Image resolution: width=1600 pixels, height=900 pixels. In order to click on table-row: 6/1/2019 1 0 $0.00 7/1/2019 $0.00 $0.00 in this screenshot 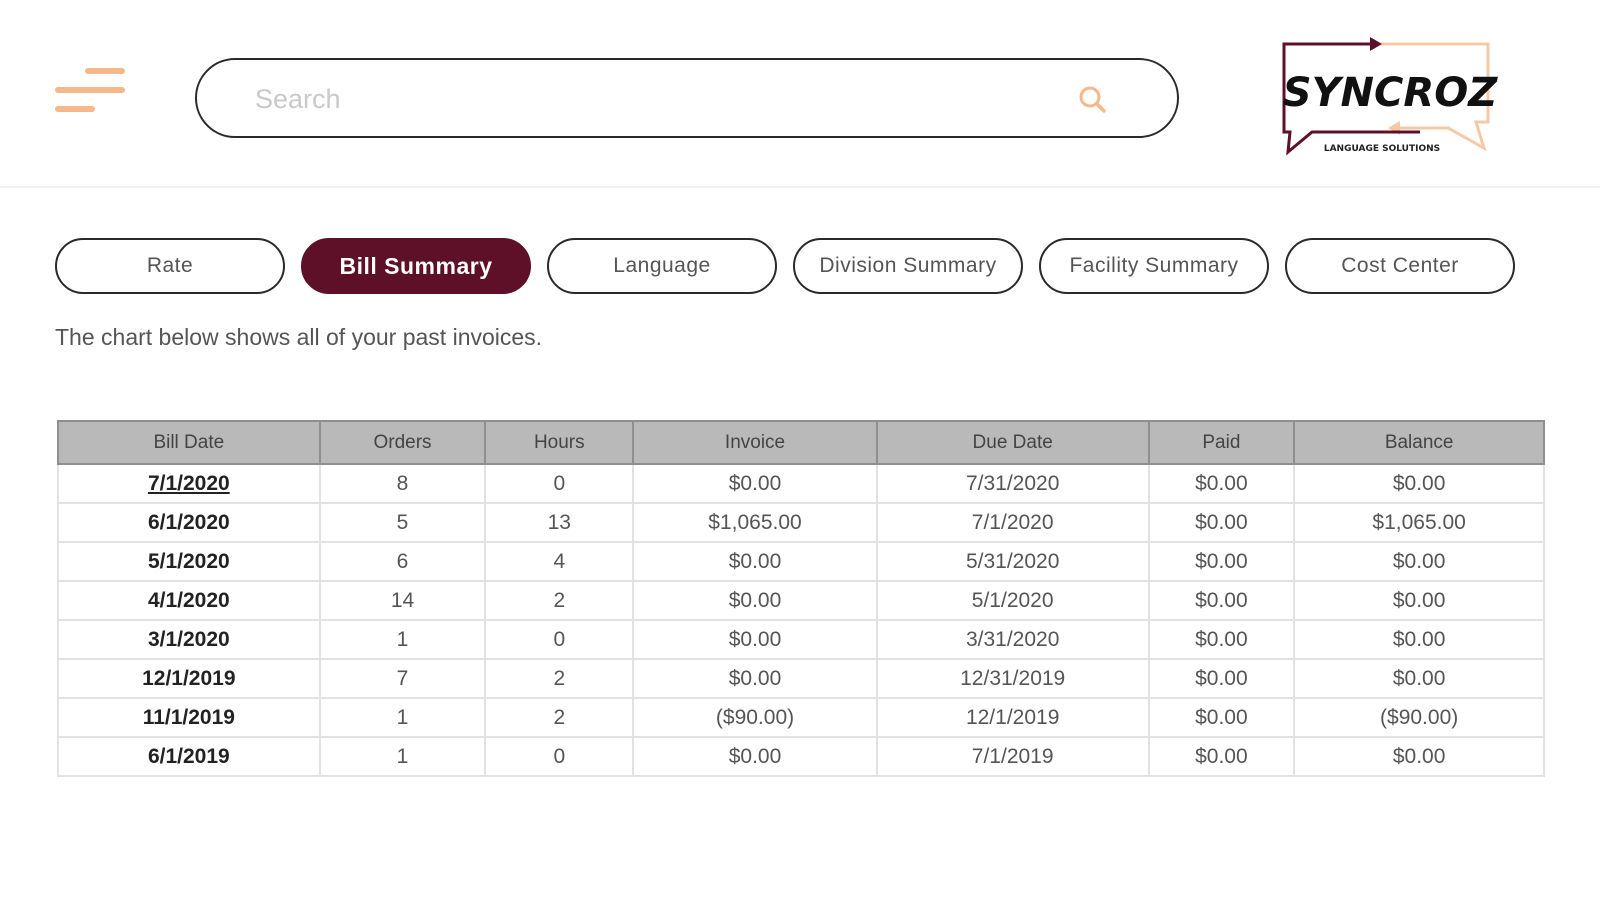, I will do `click(801, 756)`.